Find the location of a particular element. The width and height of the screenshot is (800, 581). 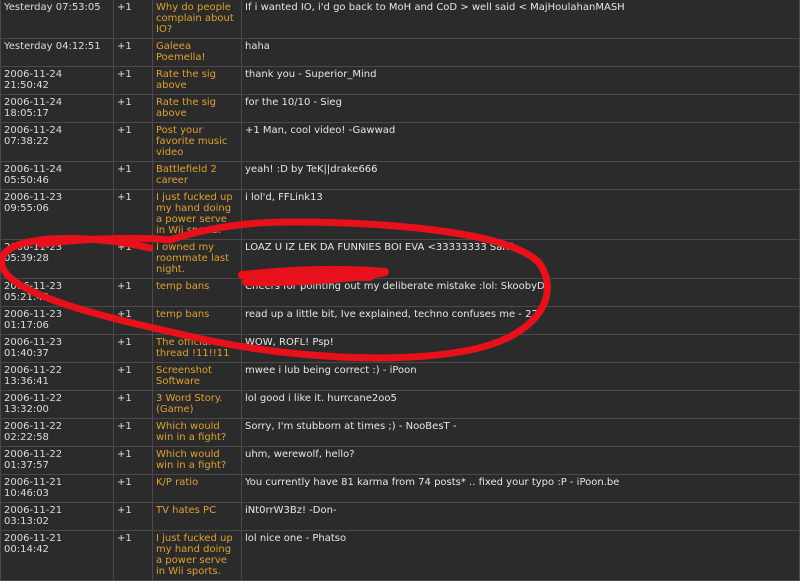

thread-link: Why do people complain about IO? is located at coordinates (195, 18).